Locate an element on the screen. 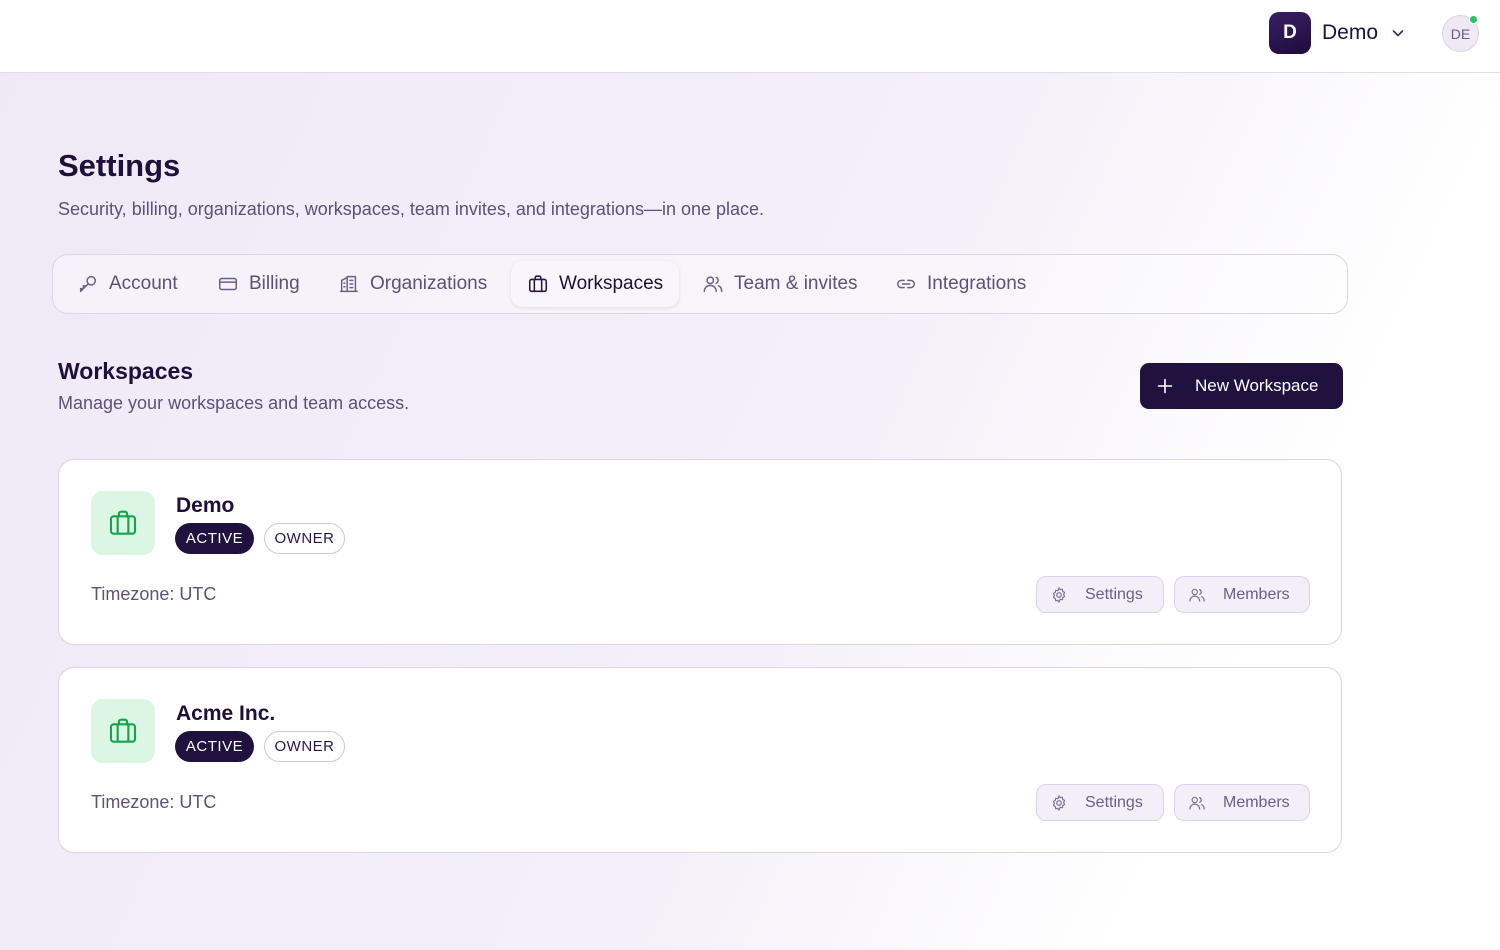 The image size is (1500, 950). chevron-down-icon is located at coordinates (1398, 33).